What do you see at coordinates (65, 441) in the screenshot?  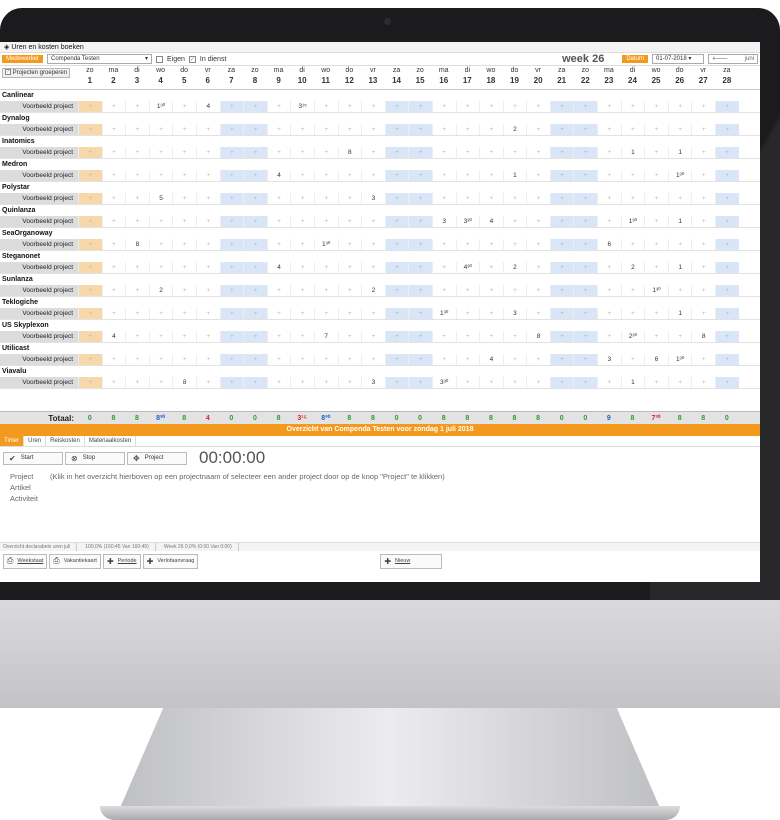 I see `tab-reiskosten: Reiskosten` at bounding box center [65, 441].